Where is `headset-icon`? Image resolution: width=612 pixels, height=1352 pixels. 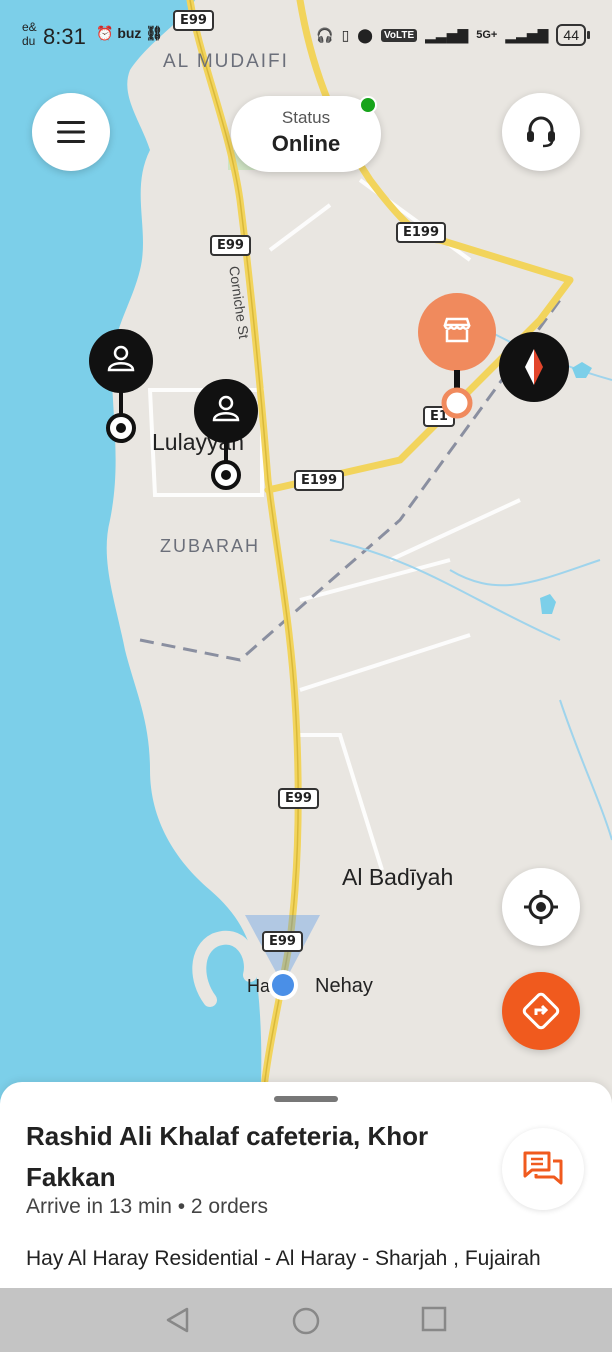 headset-icon is located at coordinates (541, 132).